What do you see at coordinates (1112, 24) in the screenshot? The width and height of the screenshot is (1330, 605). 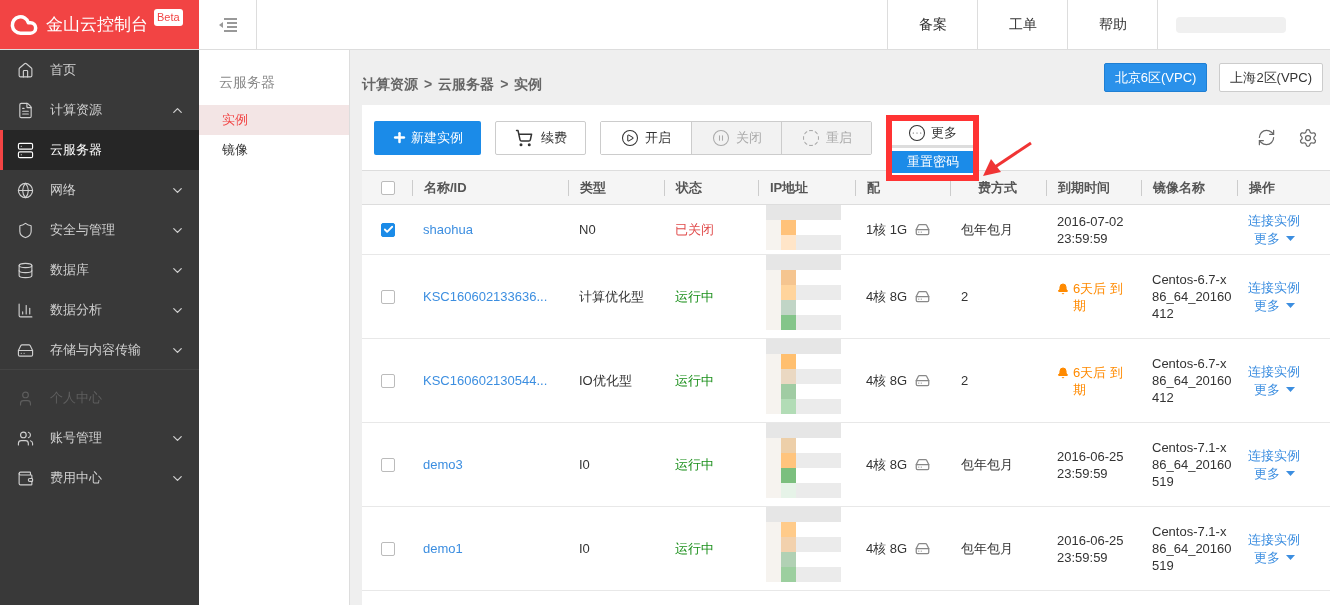 I see `header-link: 帮助` at bounding box center [1112, 24].